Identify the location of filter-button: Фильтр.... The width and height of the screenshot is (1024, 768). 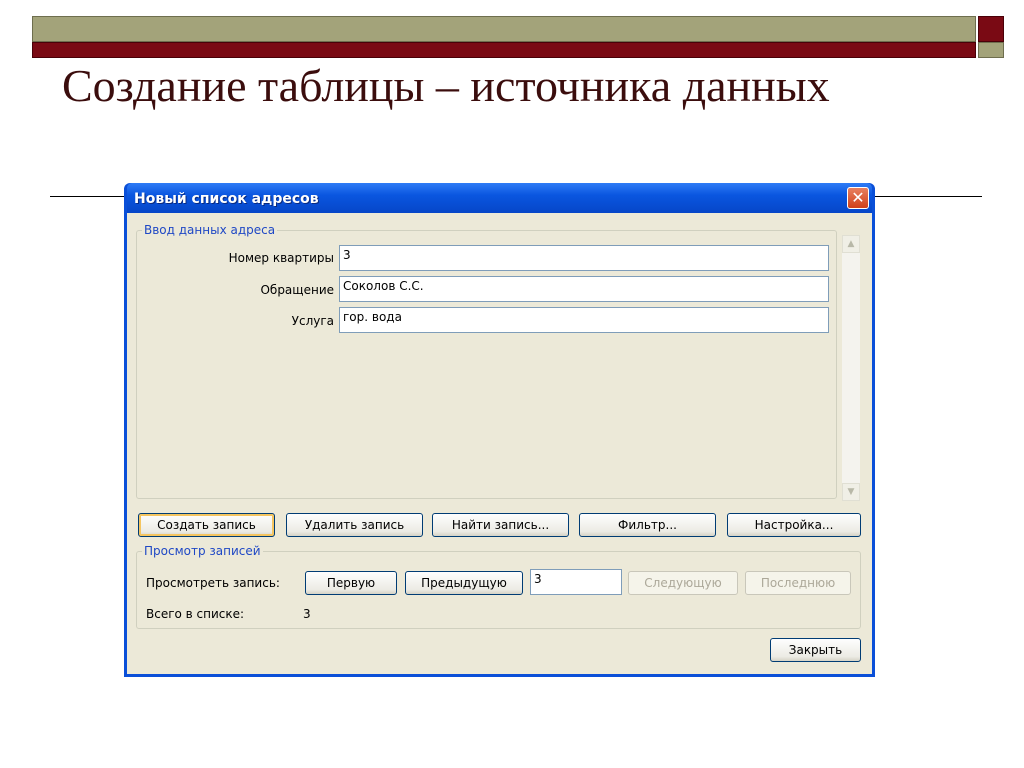
(647, 525).